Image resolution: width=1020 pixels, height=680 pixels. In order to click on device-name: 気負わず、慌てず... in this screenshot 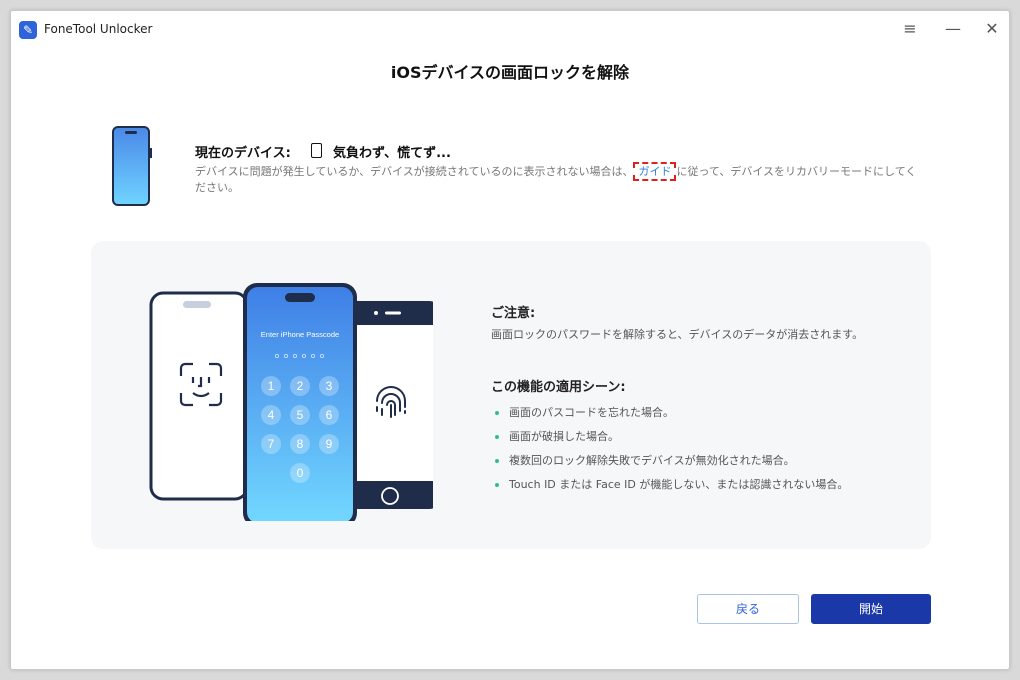, I will do `click(392, 153)`.